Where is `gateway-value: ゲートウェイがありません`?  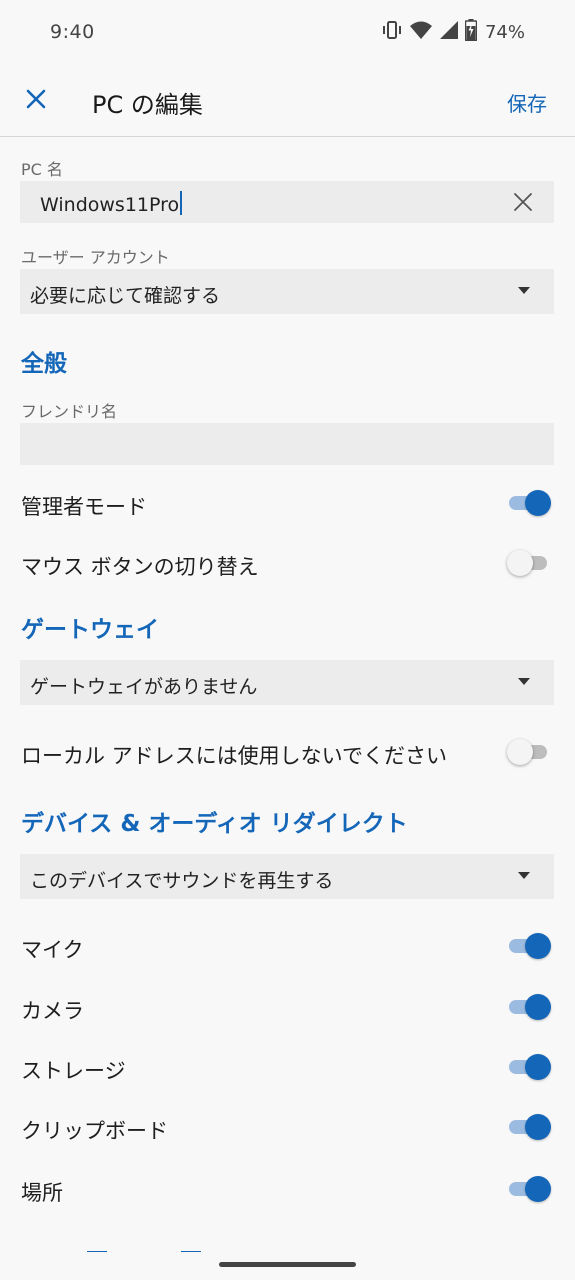 gateway-value: ゲートウェイがありません is located at coordinates (144, 687).